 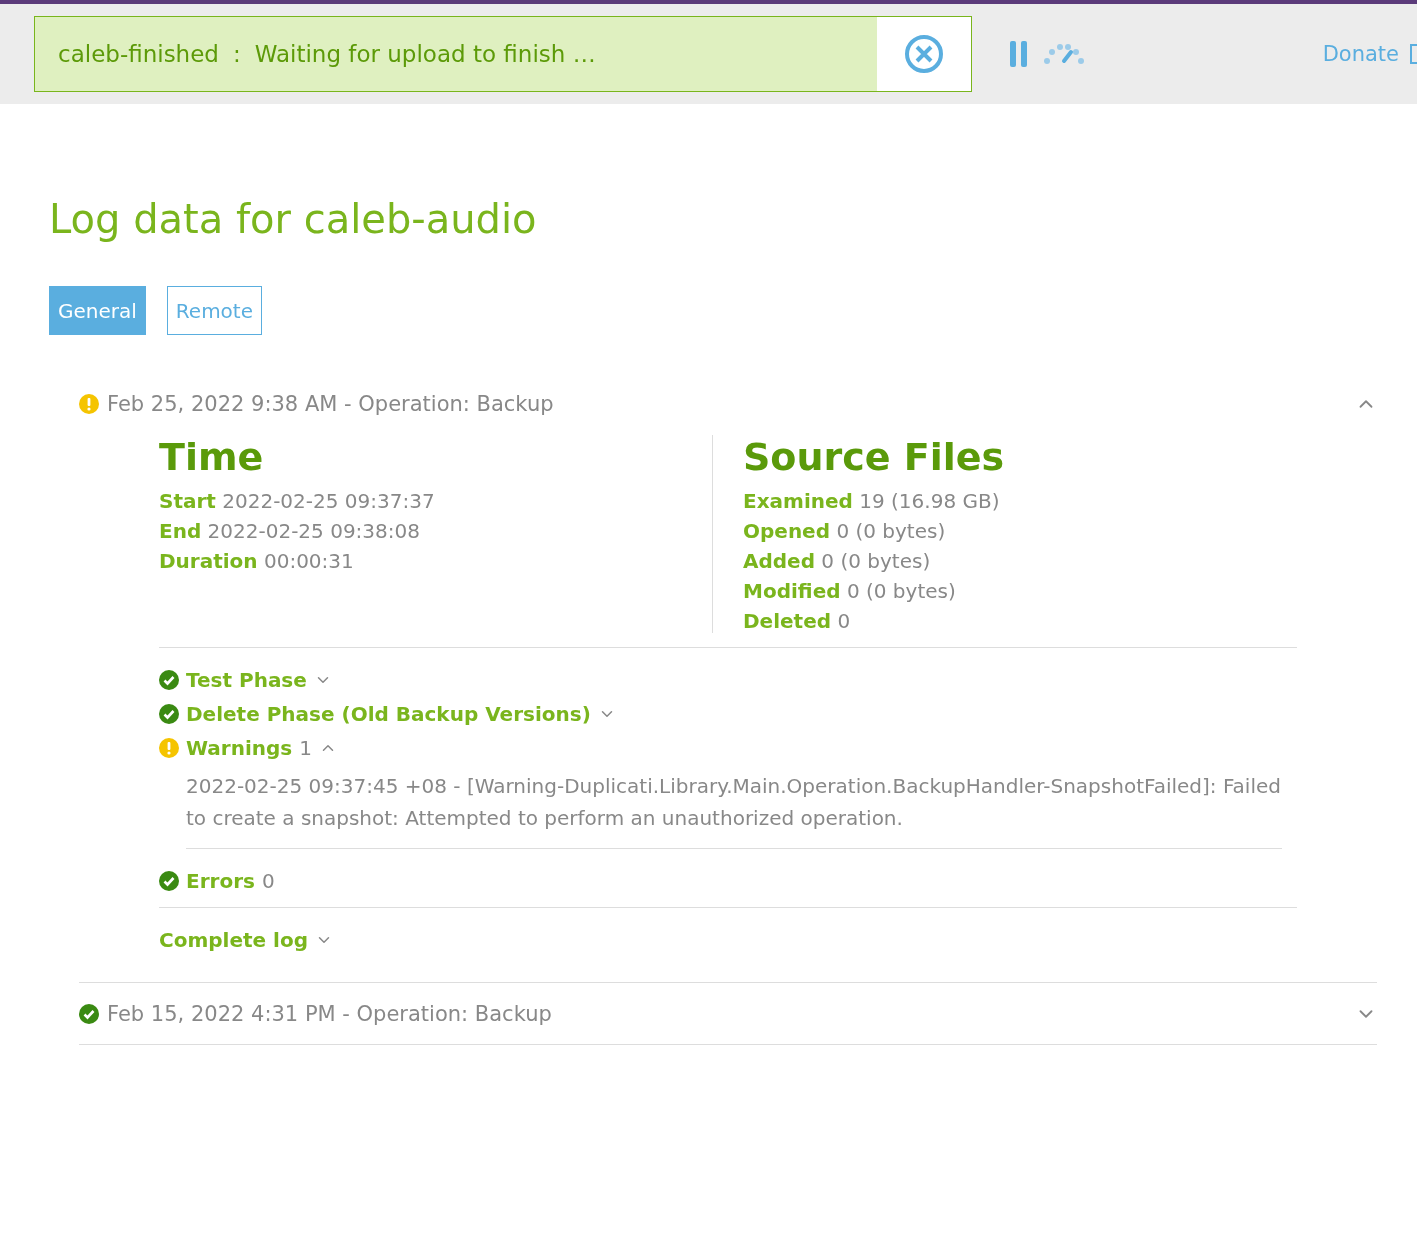 I want to click on speedometer-icon, so click(x=1064, y=54).